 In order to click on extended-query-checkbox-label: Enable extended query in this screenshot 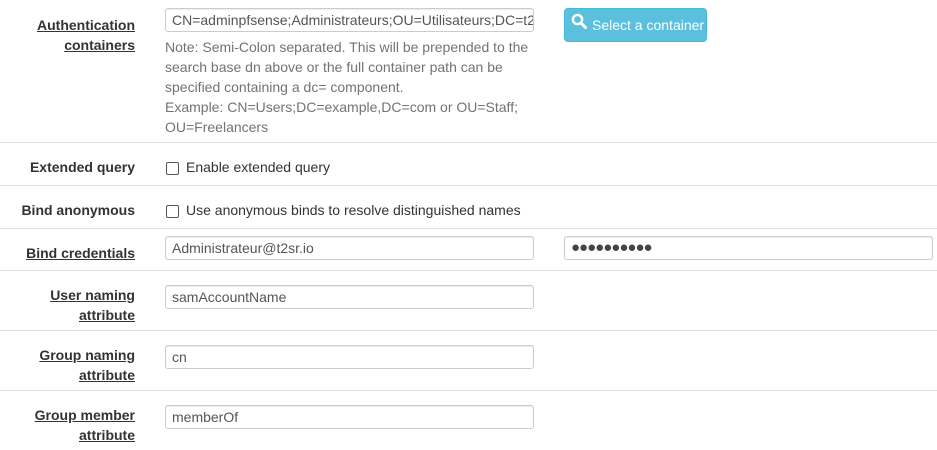, I will do `click(258, 167)`.